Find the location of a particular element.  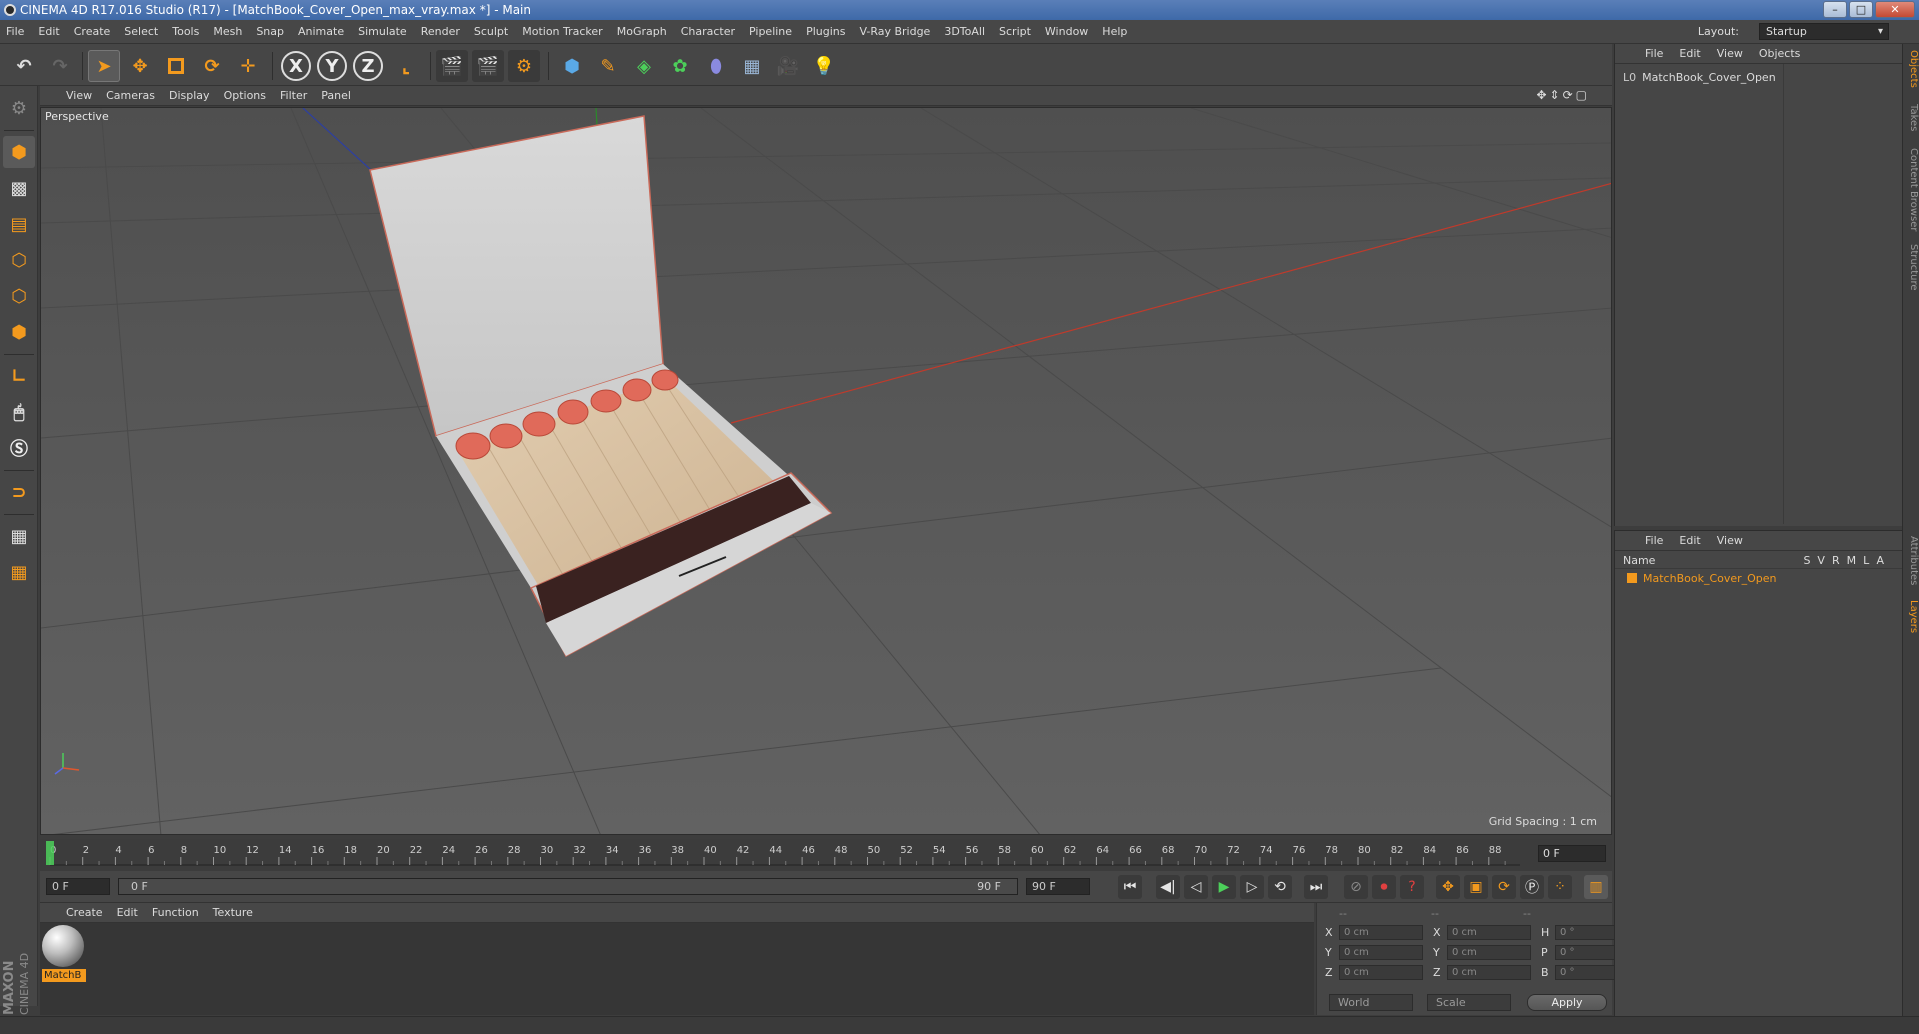

objects-menu-objects: Objects is located at coordinates (1780, 53).